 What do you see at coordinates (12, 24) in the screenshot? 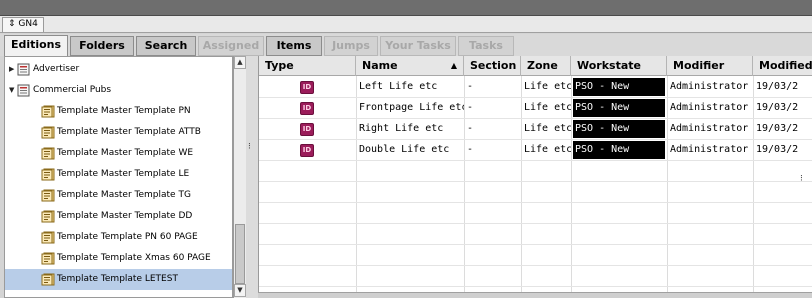
I see `up-down-arrows-icon: ⇕` at bounding box center [12, 24].